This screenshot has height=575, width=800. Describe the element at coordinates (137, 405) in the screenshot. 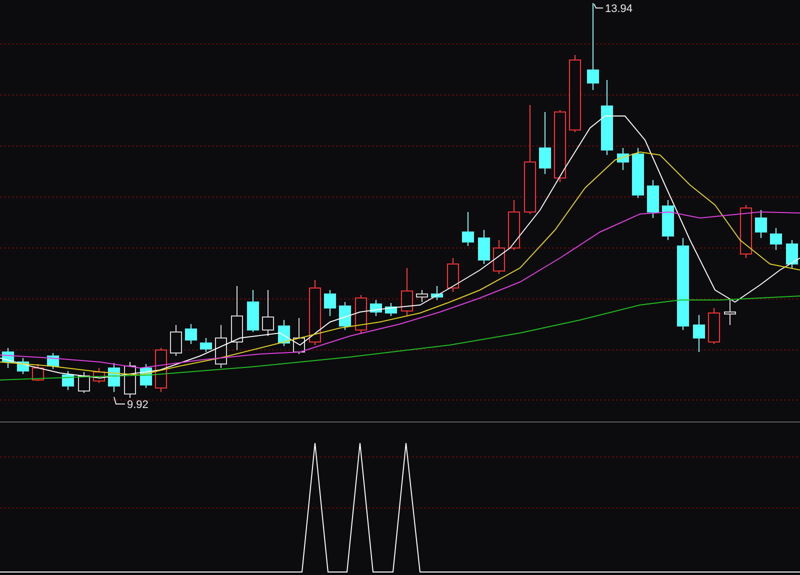

I see `low-price-label: 9.92` at that location.